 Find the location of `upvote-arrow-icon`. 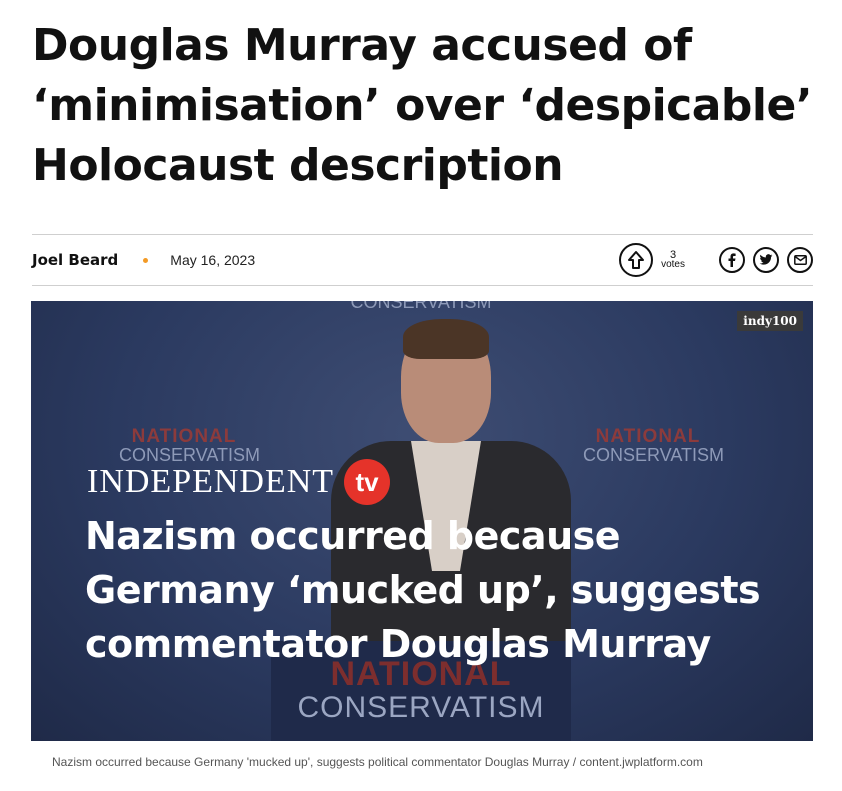

upvote-arrow-icon is located at coordinates (636, 260).